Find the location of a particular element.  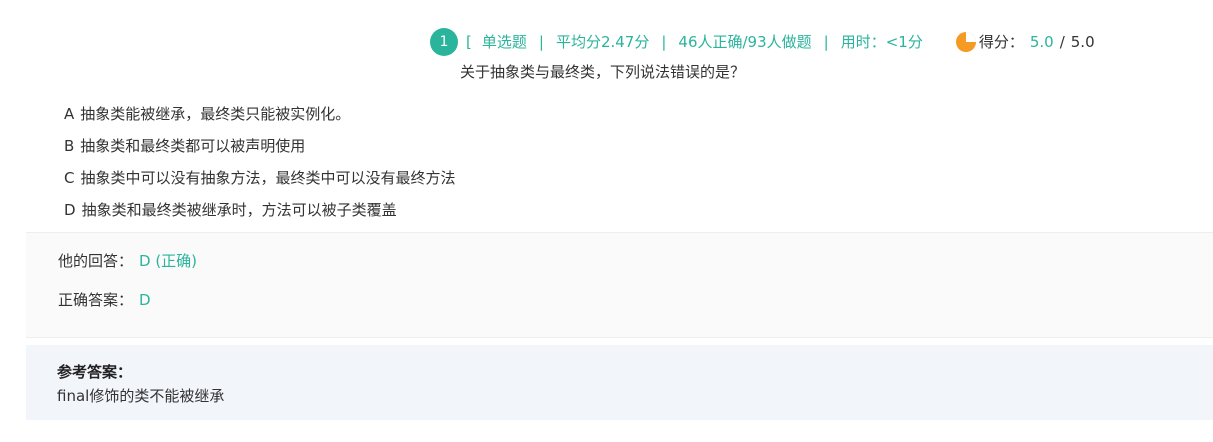

score-value: 5.0 is located at coordinates (1041, 42).